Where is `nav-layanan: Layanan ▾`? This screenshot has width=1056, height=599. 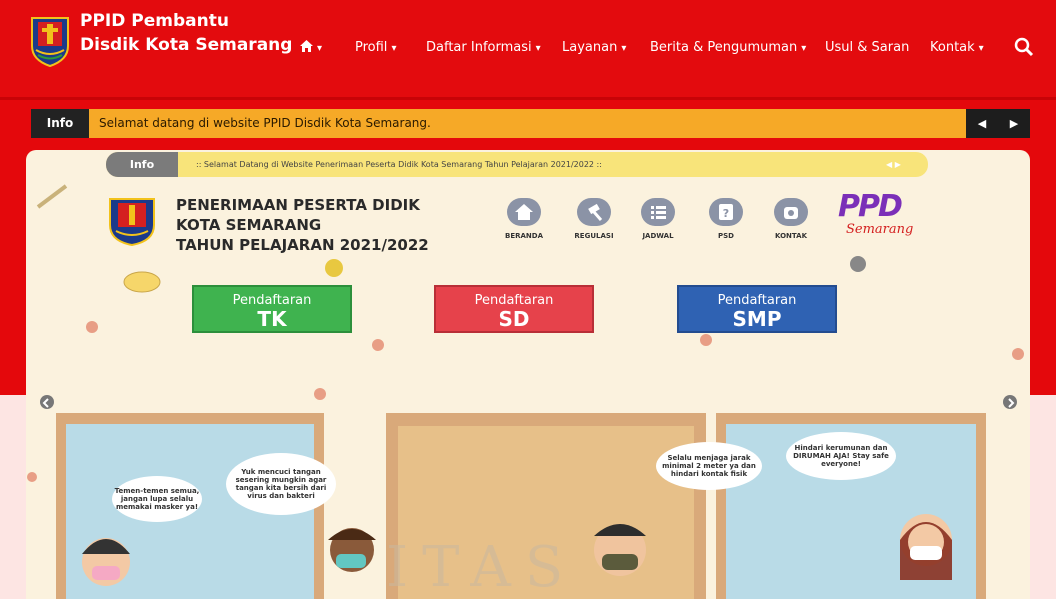 nav-layanan: Layanan ▾ is located at coordinates (594, 47).